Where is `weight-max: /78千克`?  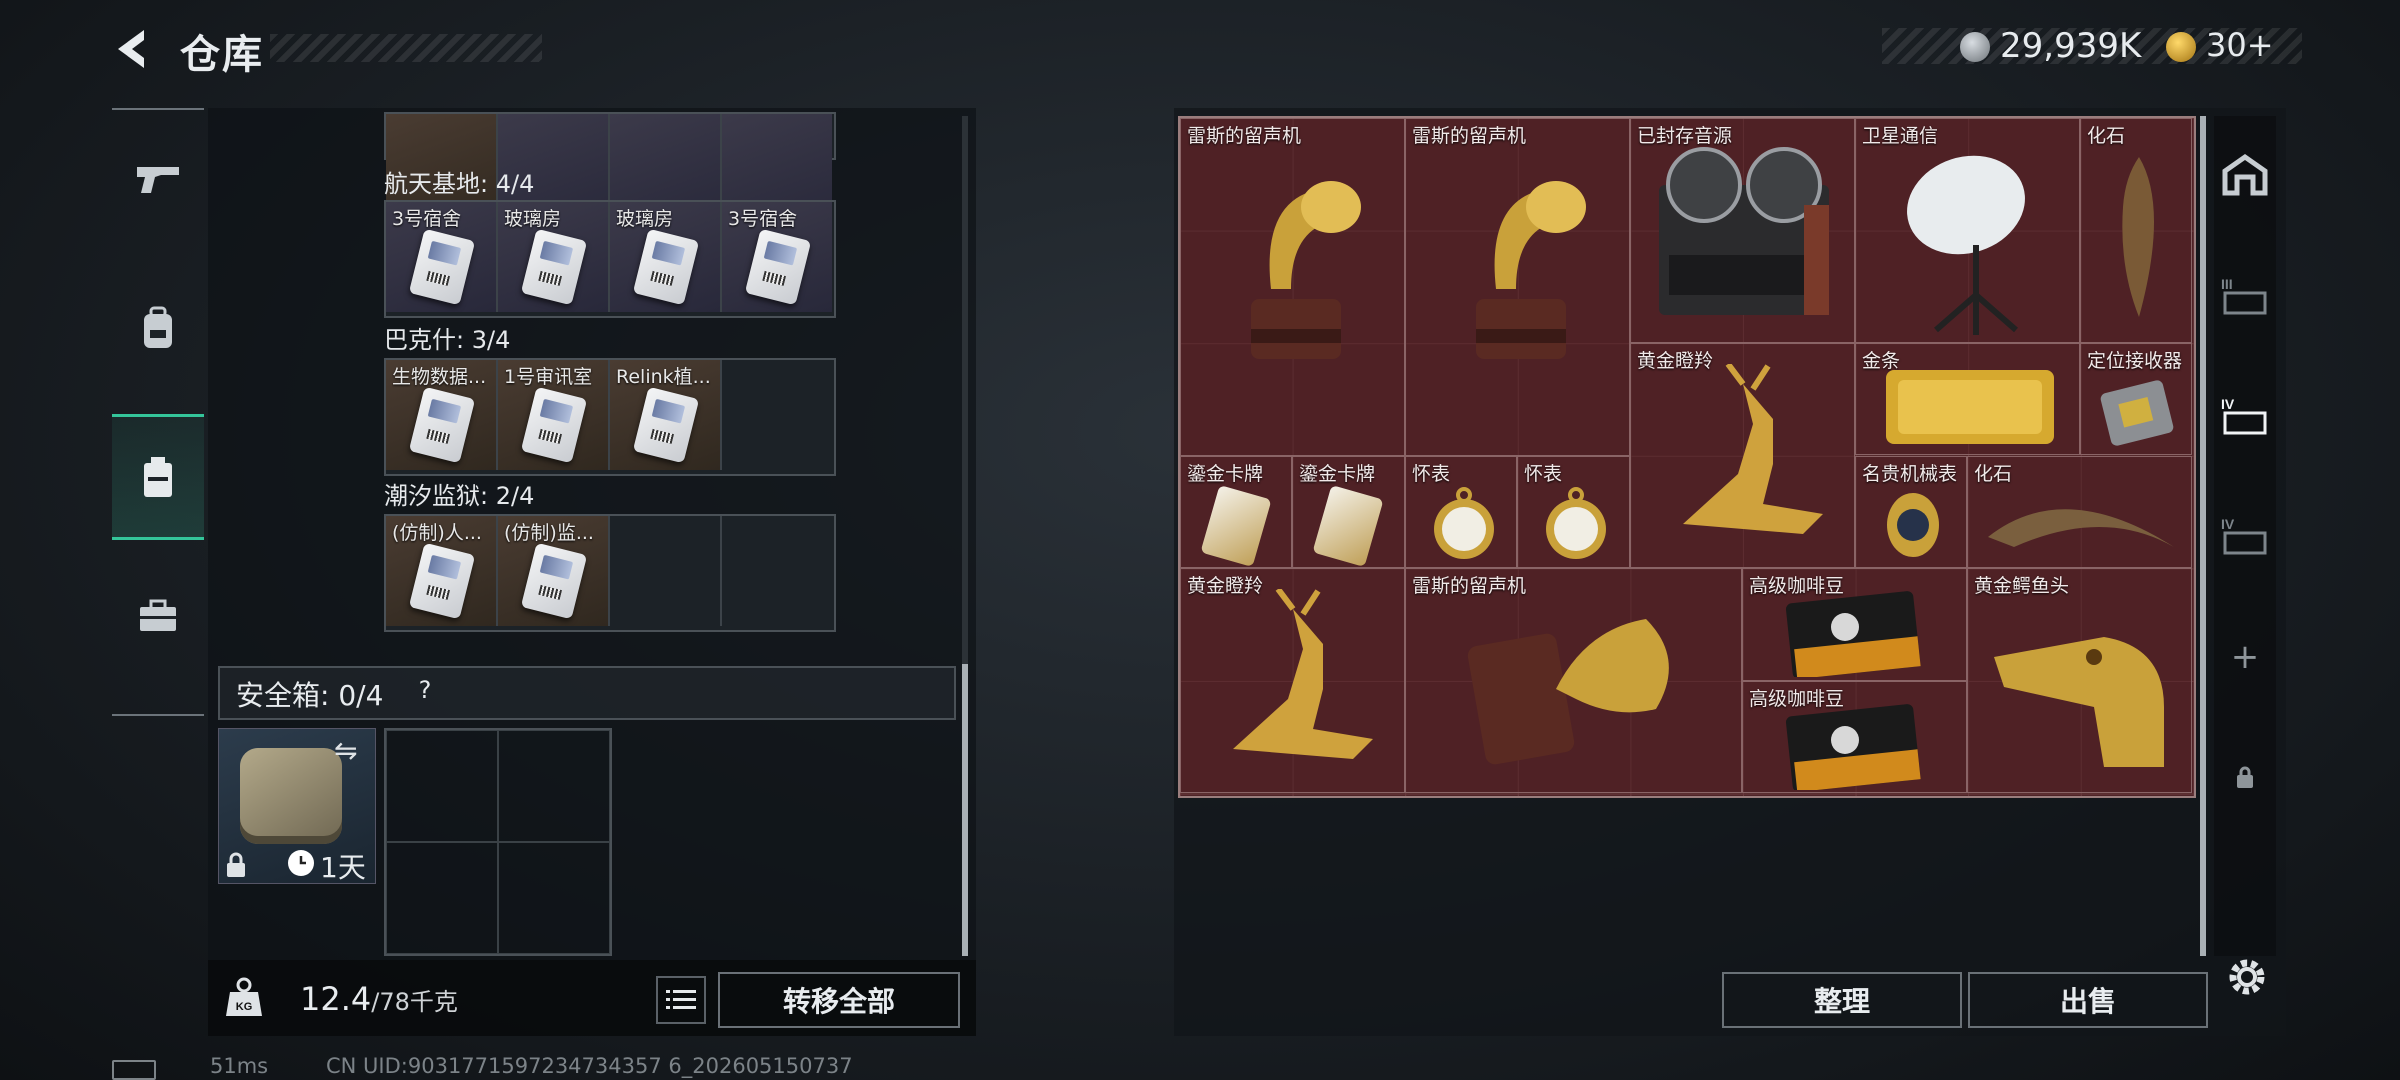
weight-max: /78千克 is located at coordinates (414, 1002).